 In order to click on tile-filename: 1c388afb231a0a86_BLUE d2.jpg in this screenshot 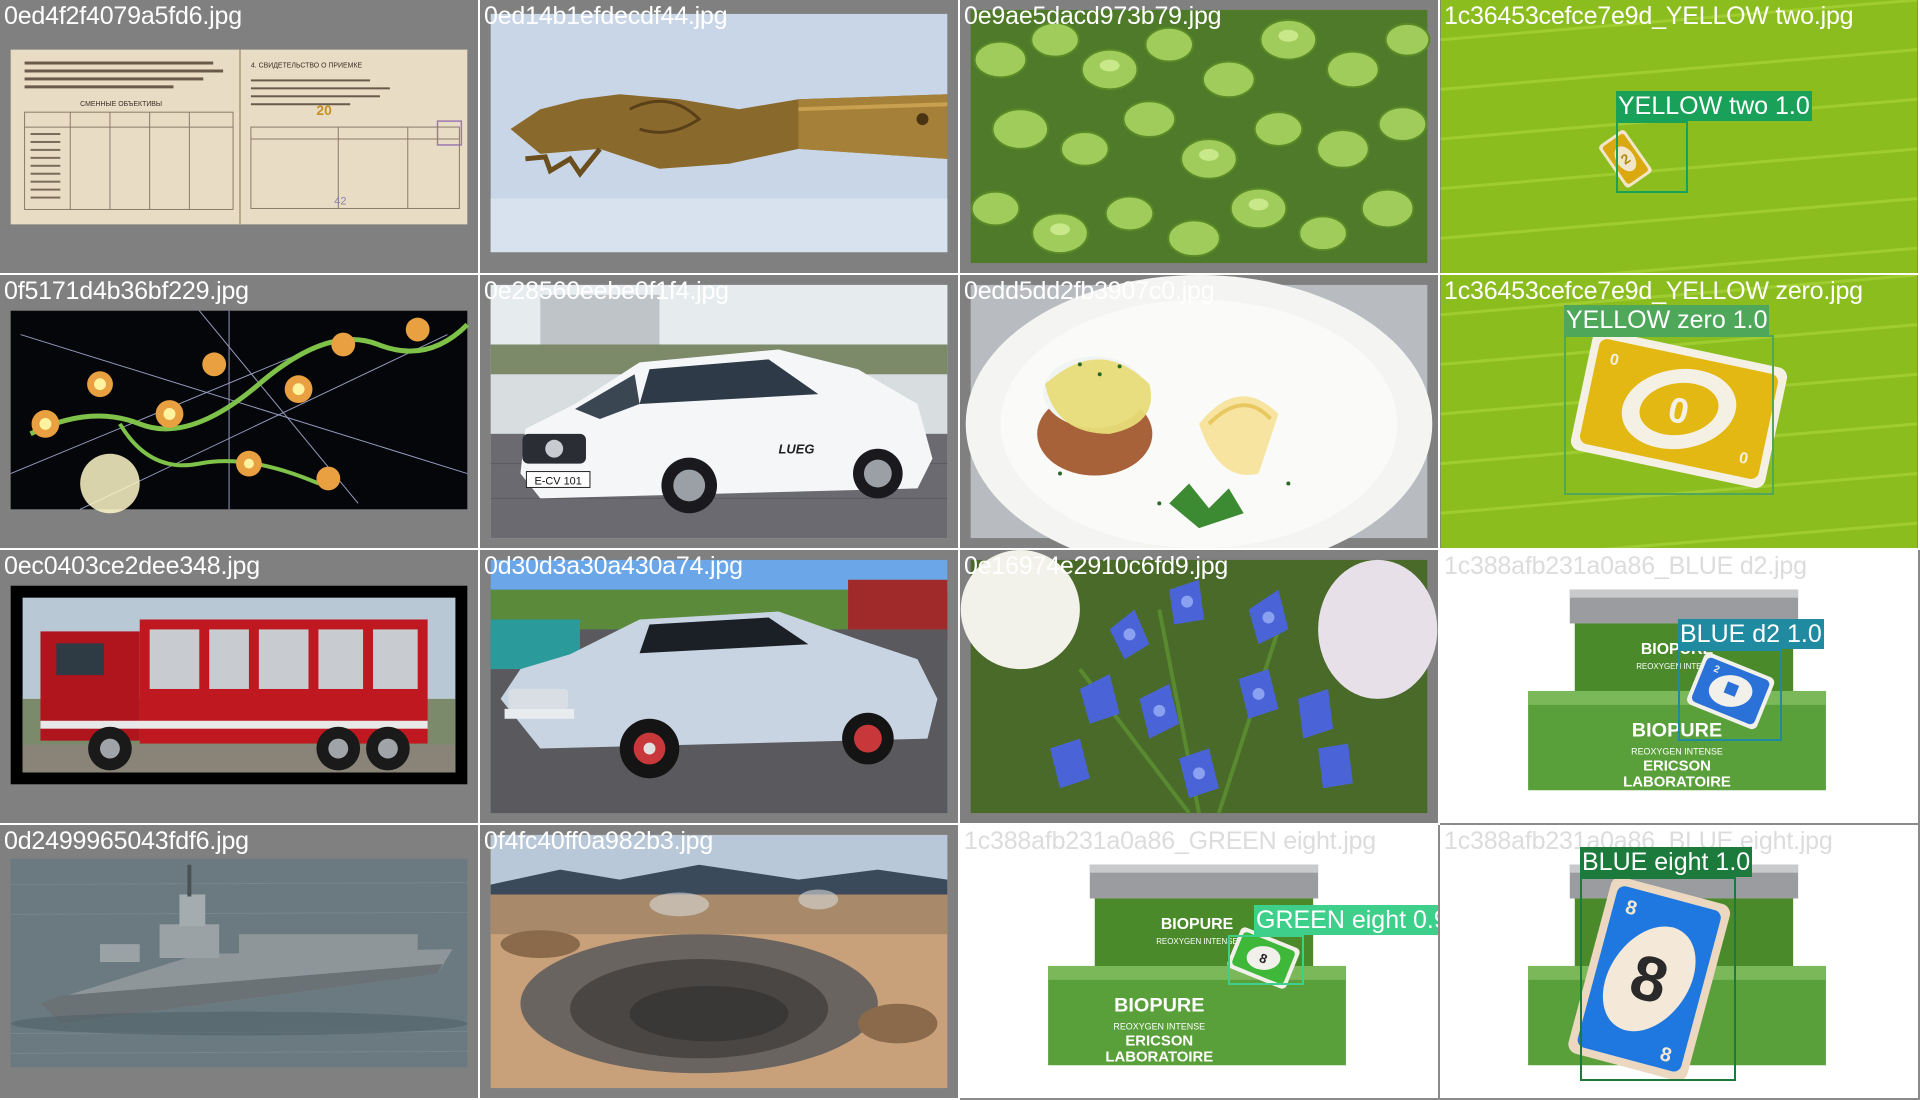, I will do `click(1625, 566)`.